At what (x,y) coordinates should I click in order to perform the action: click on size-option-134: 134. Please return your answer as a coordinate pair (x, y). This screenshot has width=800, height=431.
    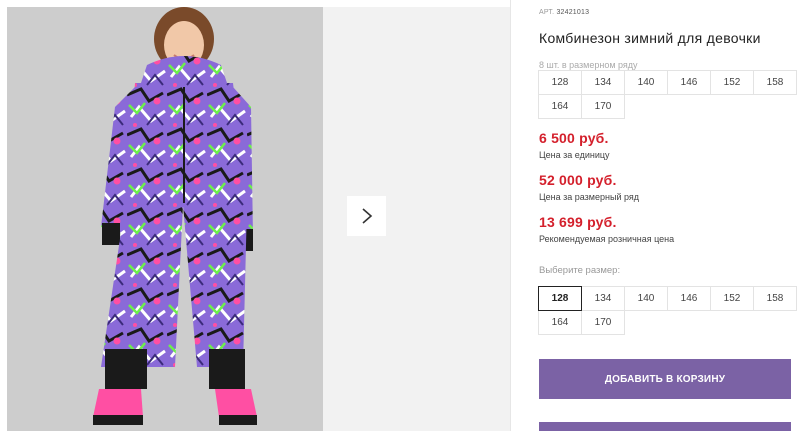
    Looking at the image, I should click on (603, 298).